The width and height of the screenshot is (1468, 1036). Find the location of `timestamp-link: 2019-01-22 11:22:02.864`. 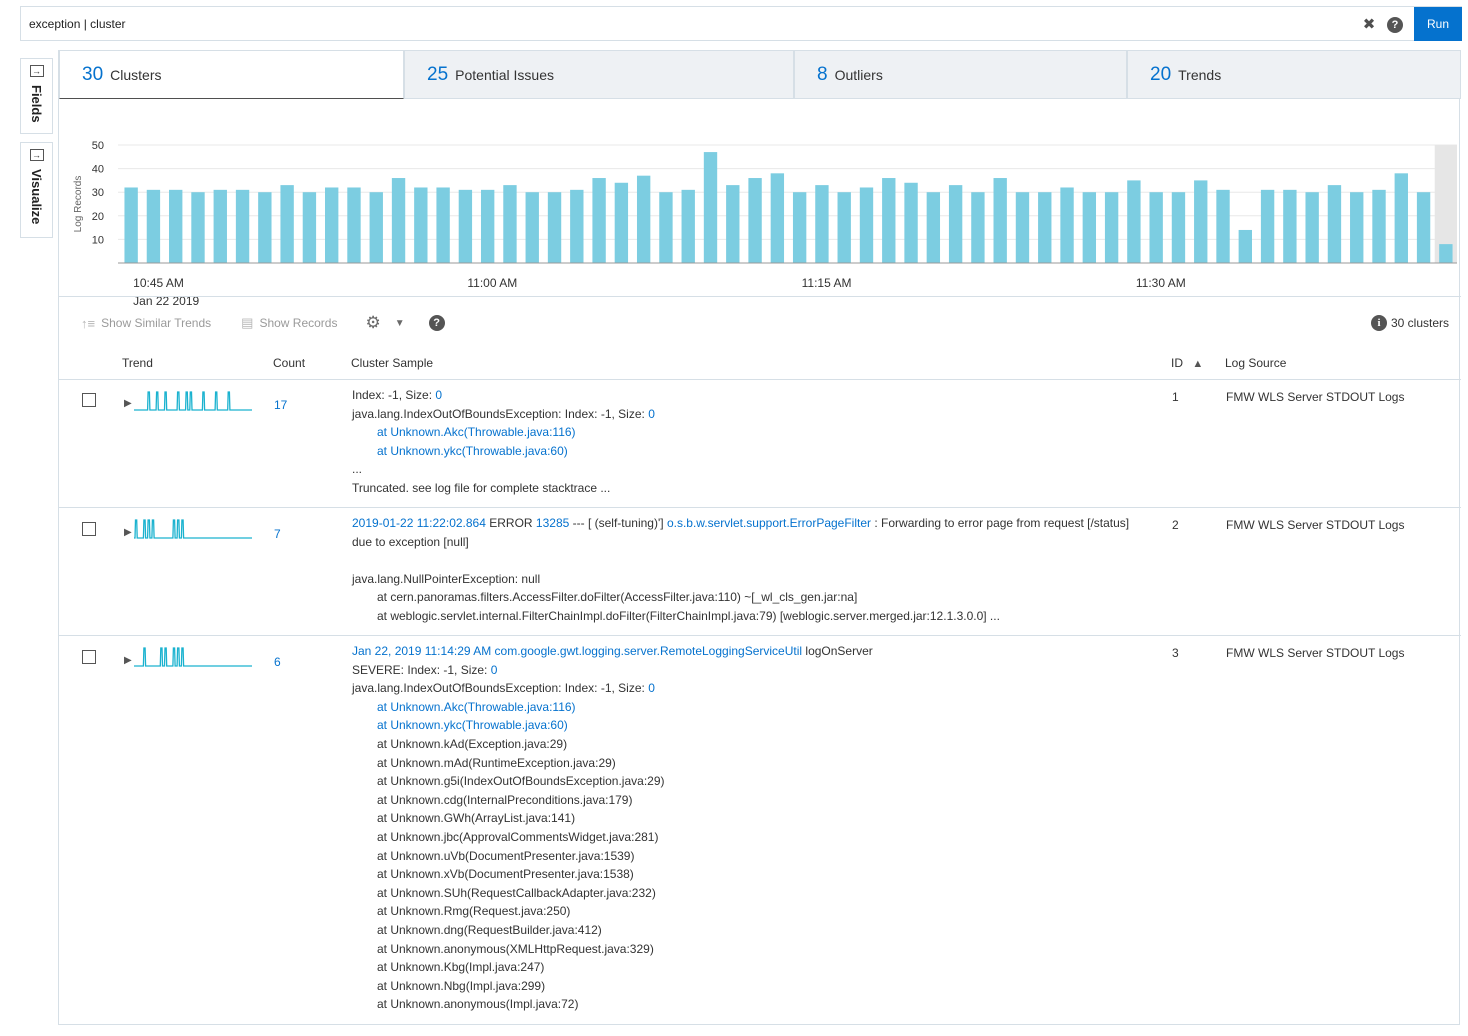

timestamp-link: 2019-01-22 11:22:02.864 is located at coordinates (419, 523).